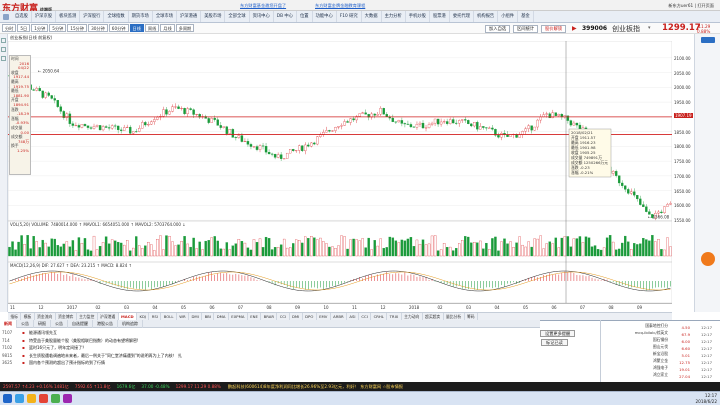 The image size is (720, 405). Describe the element at coordinates (682, 191) in the screenshot. I see `price-axis-label: 1650.00` at that location.